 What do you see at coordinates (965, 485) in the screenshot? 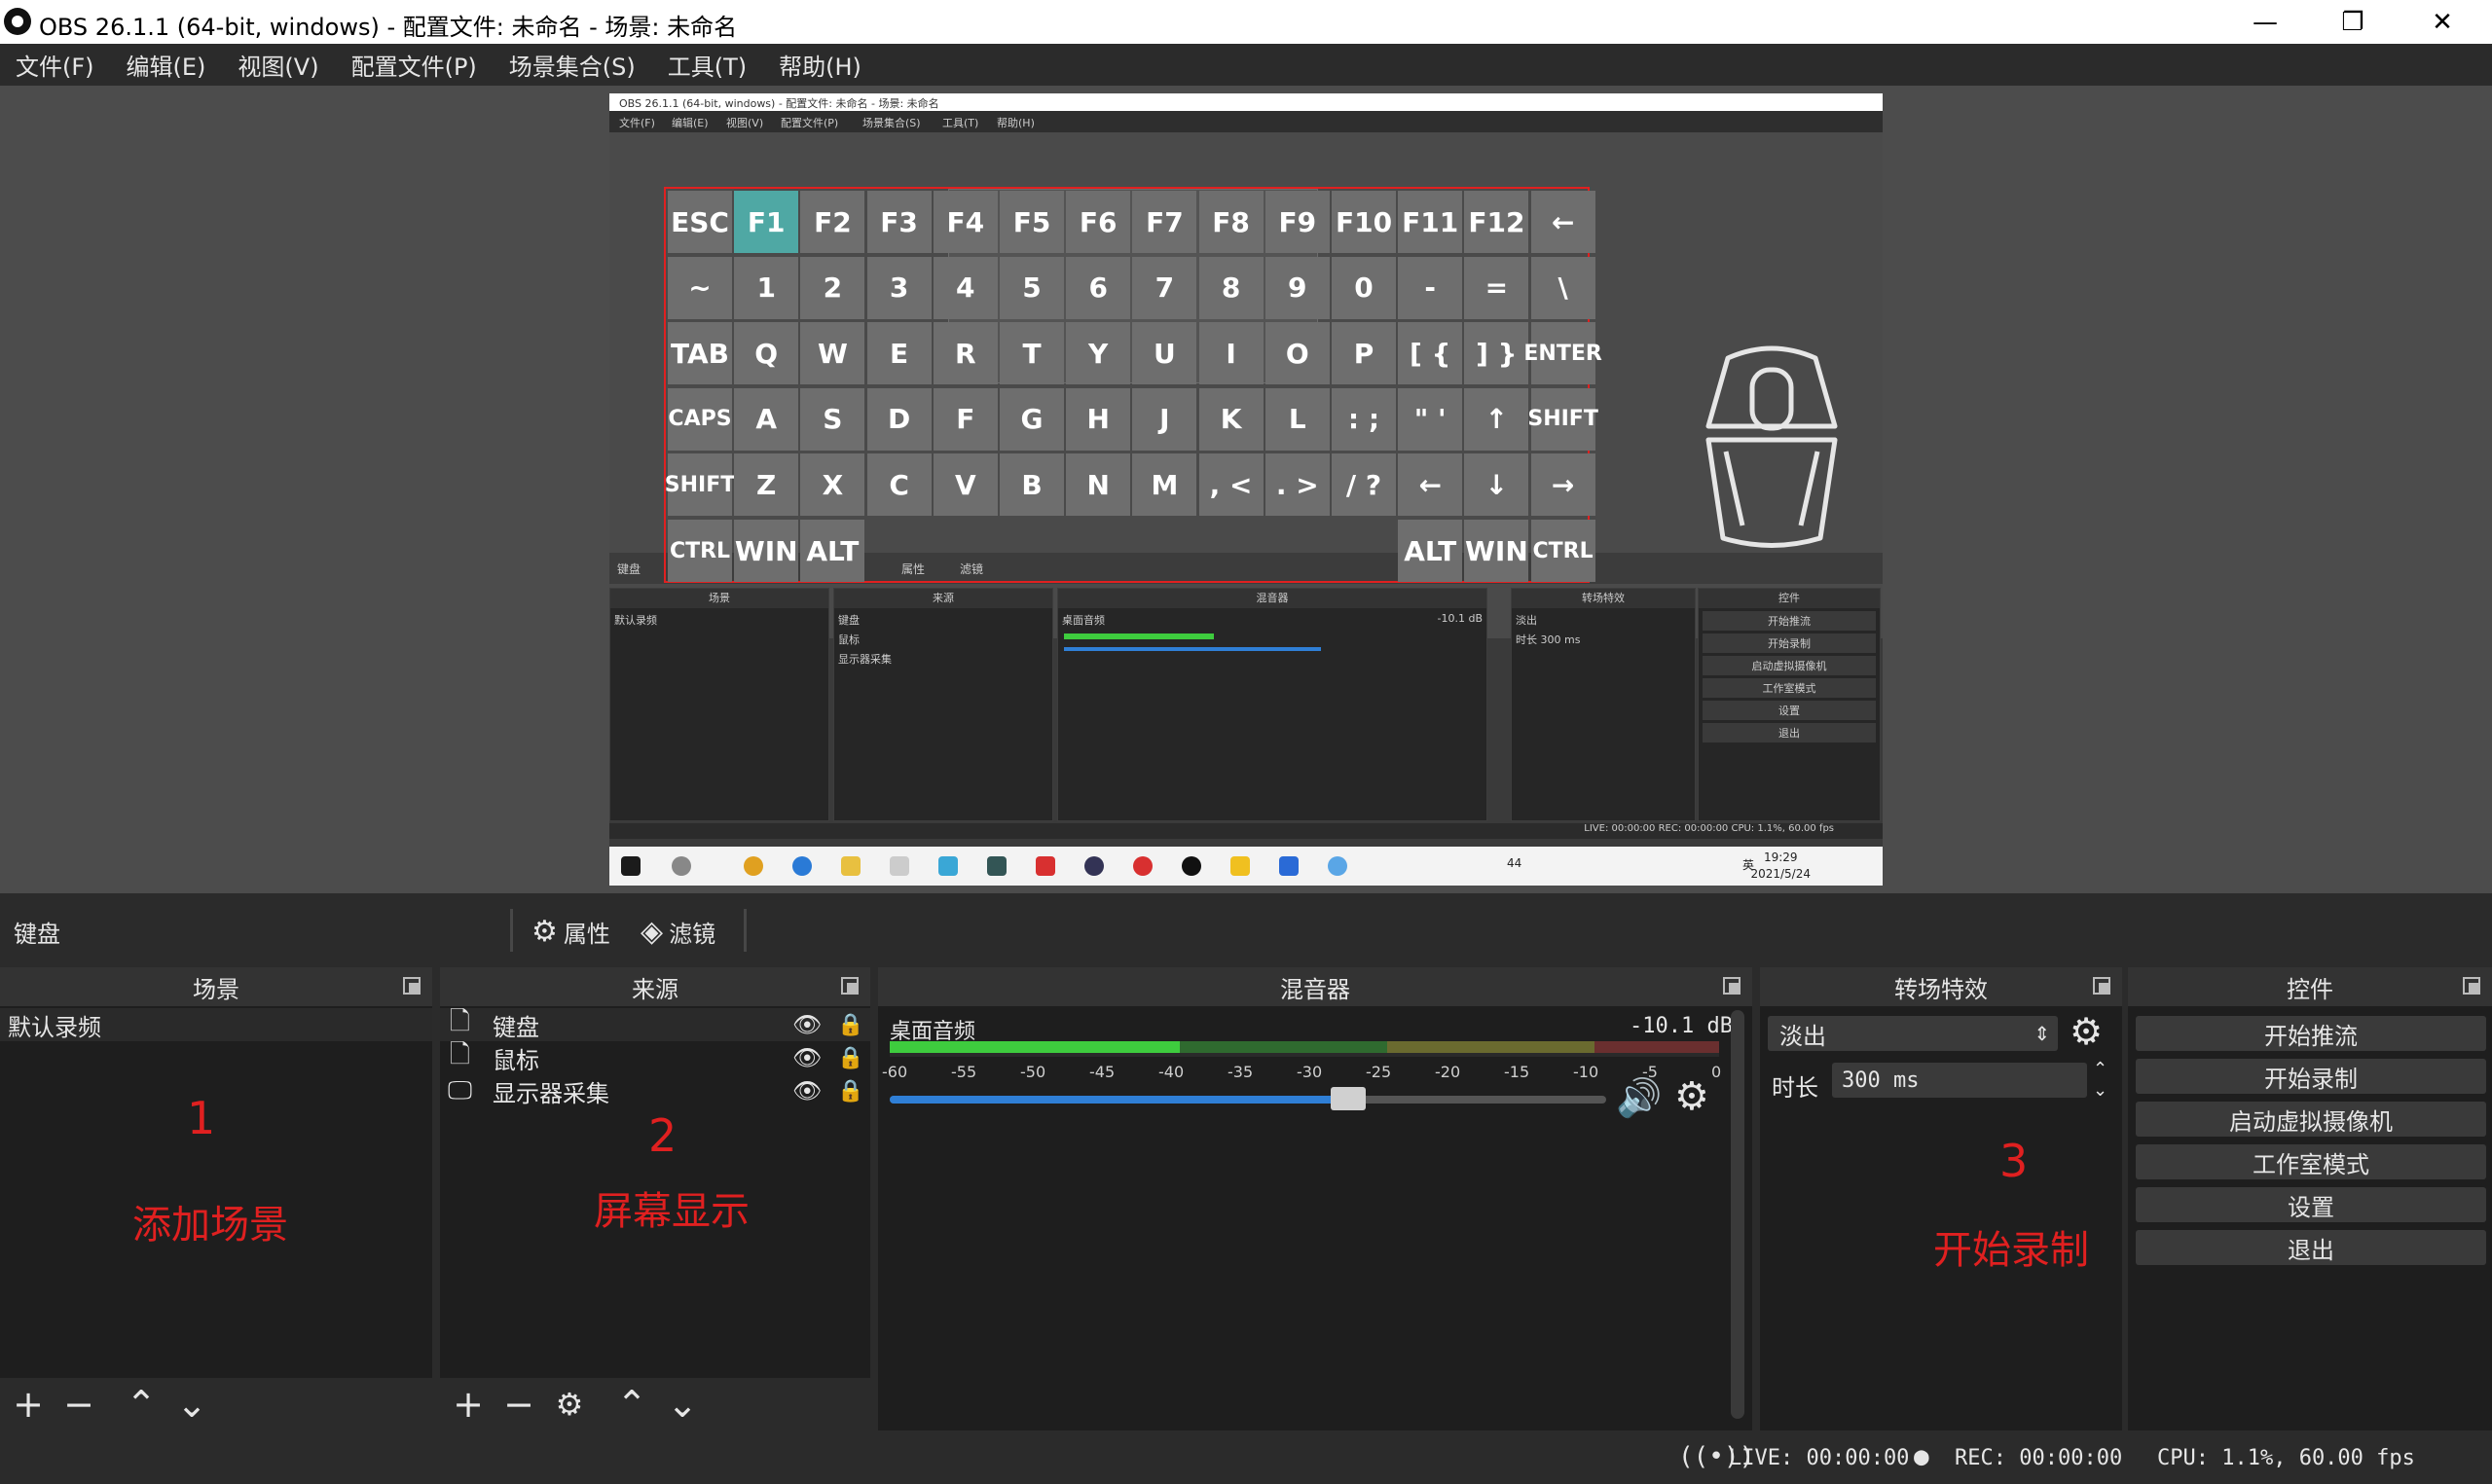
I see `keyboard-key: V` at bounding box center [965, 485].